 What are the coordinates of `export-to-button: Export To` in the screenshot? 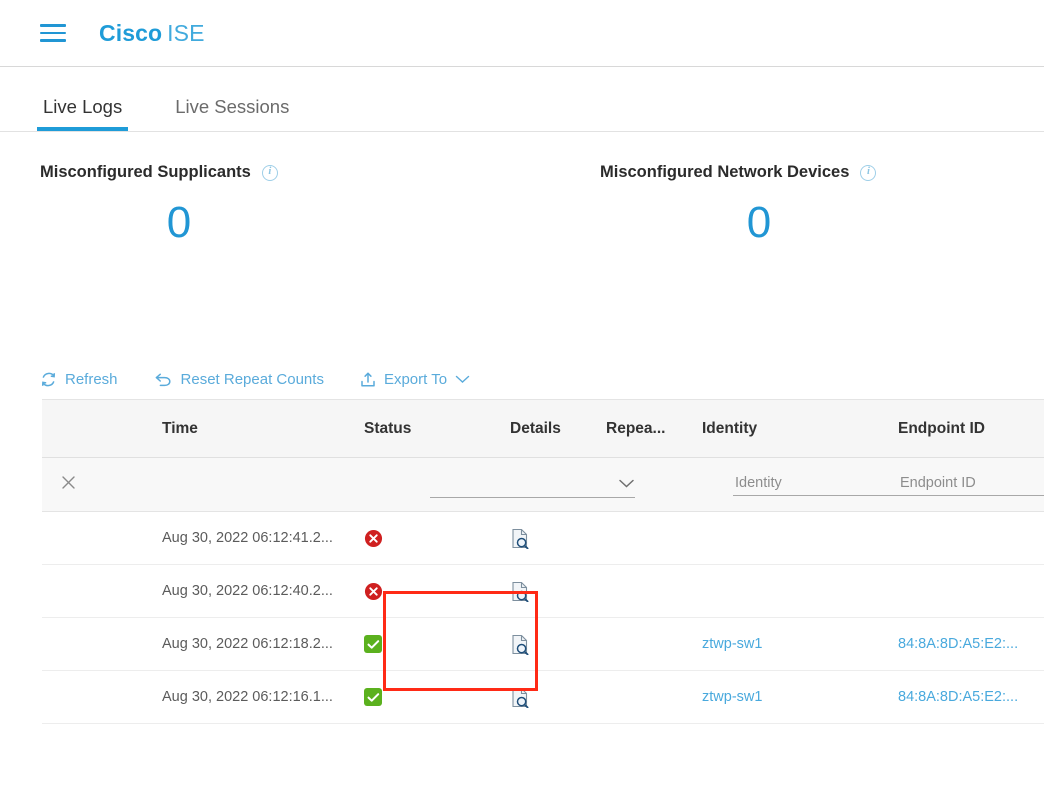 It's located at (419, 379).